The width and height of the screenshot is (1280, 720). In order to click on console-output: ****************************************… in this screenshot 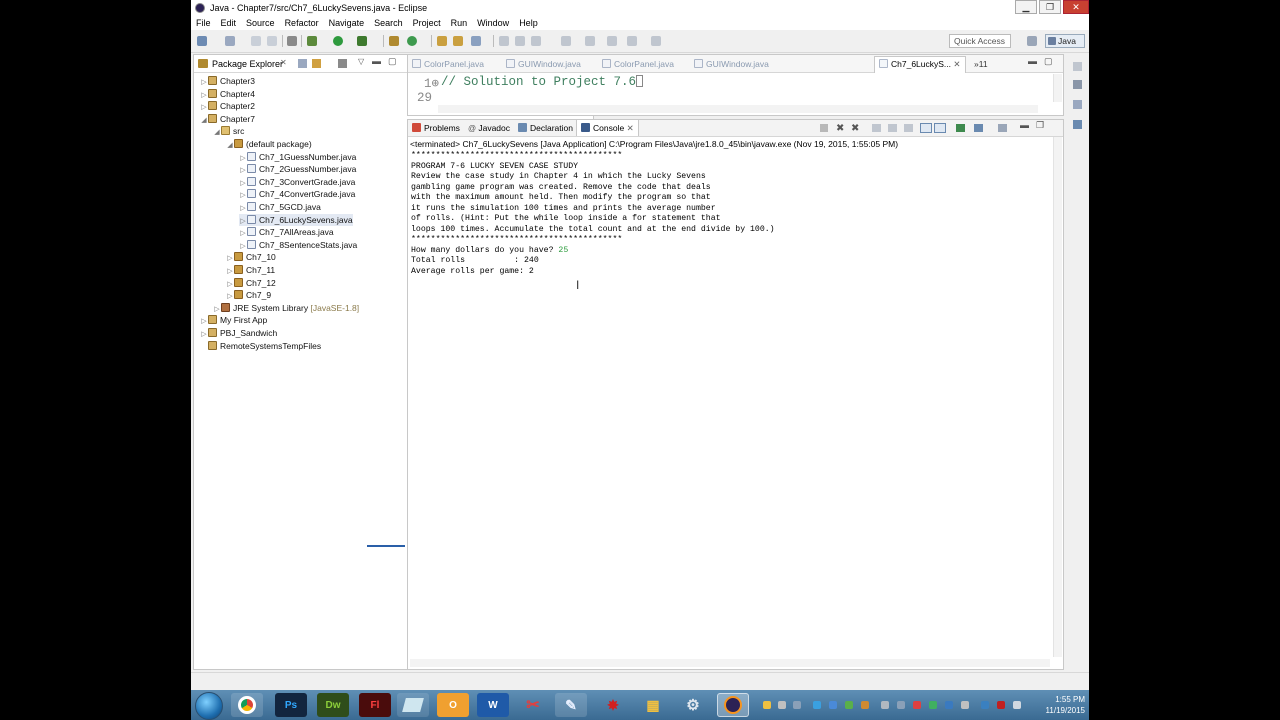, I will do `click(593, 214)`.